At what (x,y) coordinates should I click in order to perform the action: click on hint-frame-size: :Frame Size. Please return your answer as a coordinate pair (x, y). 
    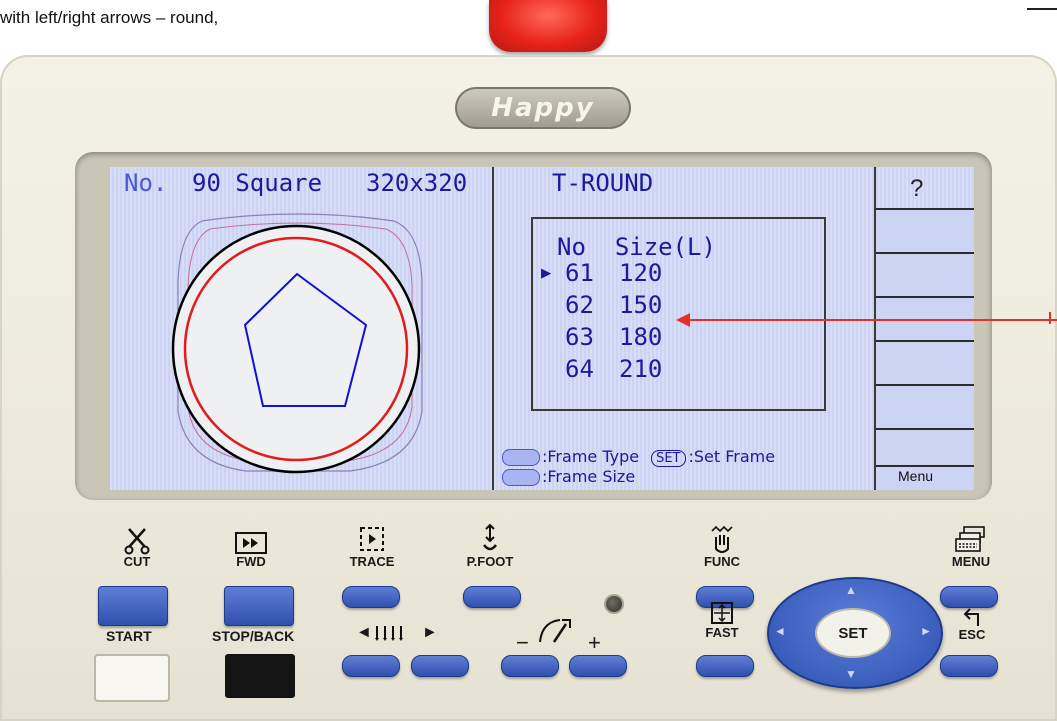
    Looking at the image, I should click on (568, 476).